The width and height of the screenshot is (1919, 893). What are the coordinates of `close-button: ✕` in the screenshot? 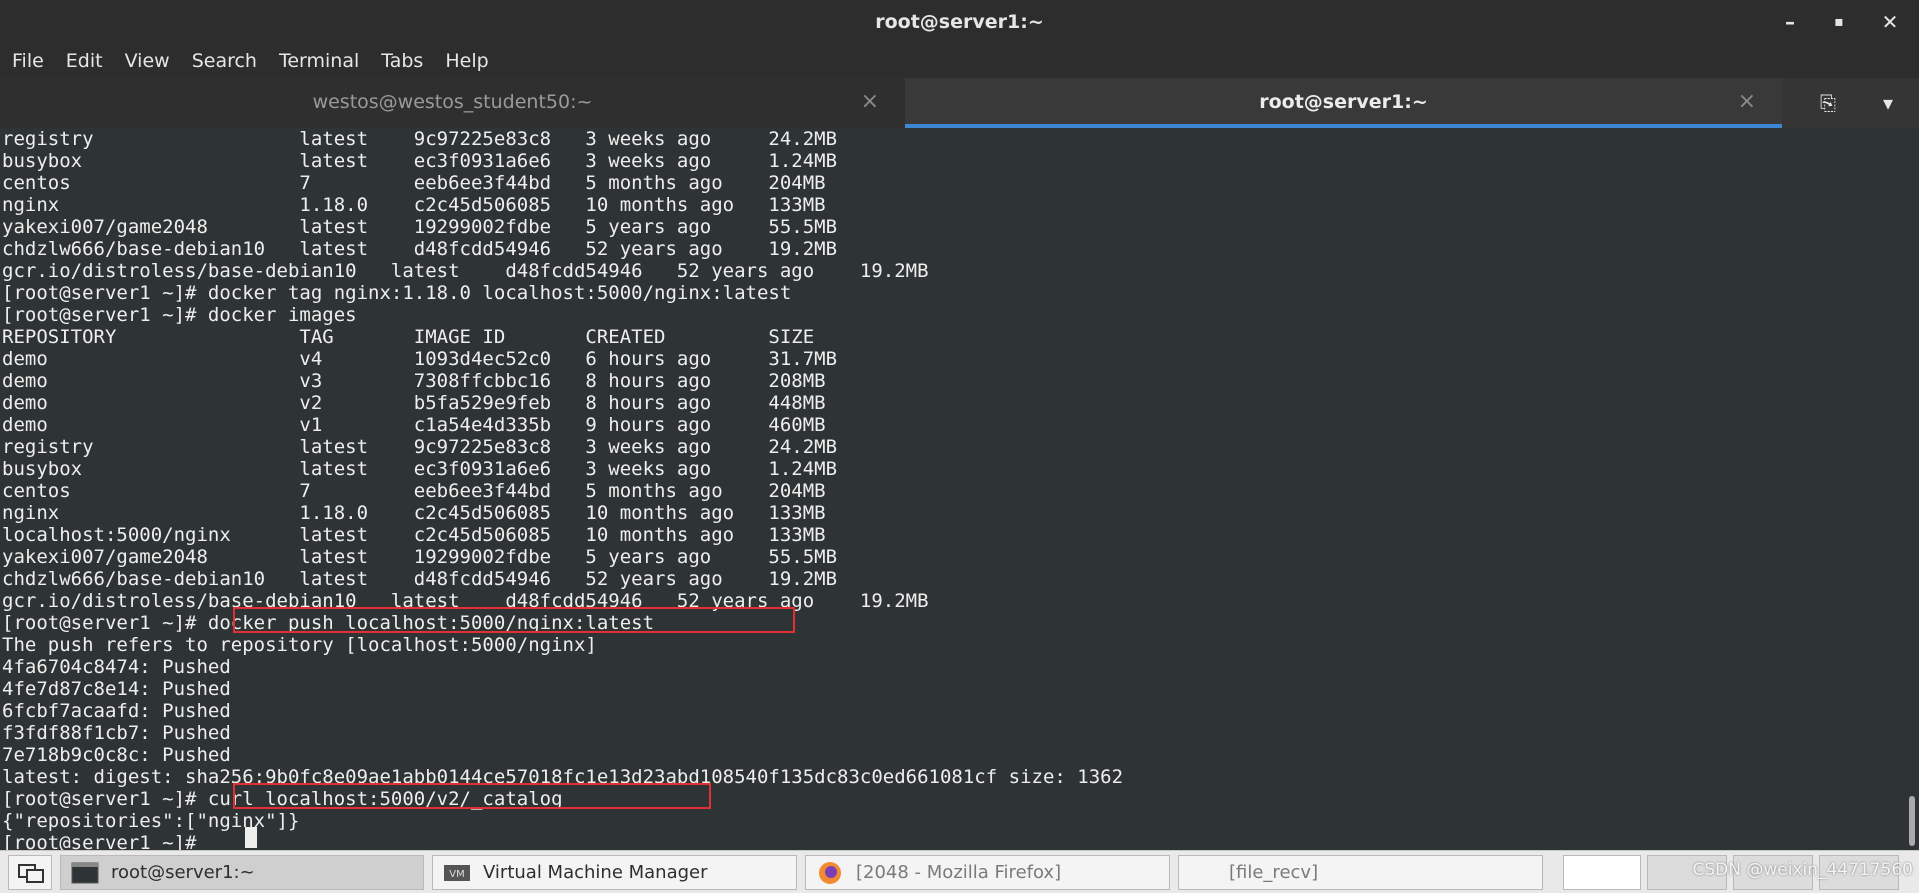 It's located at (1890, 22).